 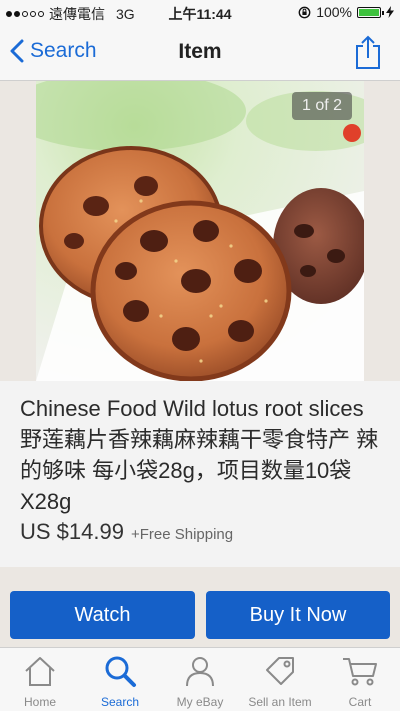 I want to click on tag-icon, so click(x=280, y=671).